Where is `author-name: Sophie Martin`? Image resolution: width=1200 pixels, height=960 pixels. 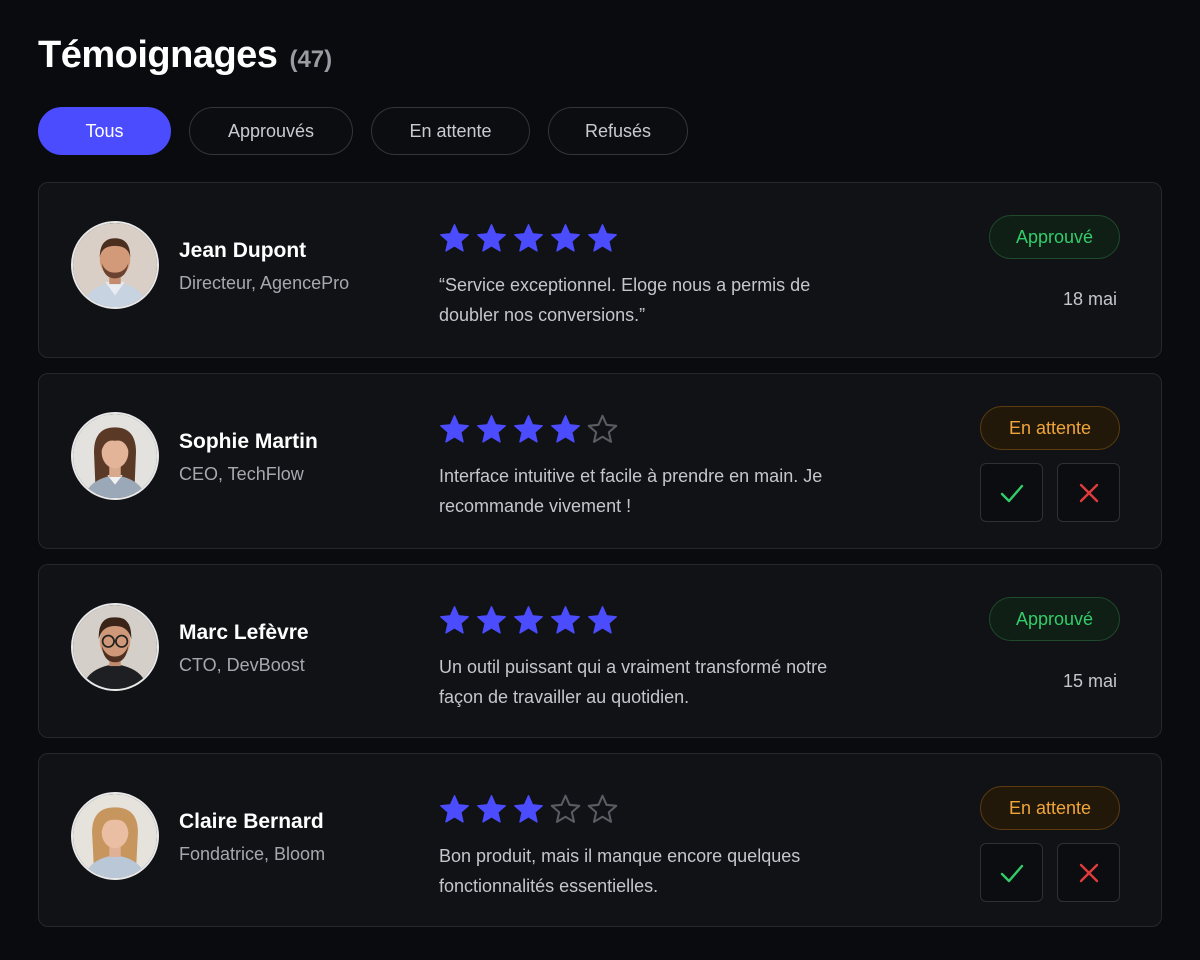
author-name: Sophie Martin is located at coordinates (248, 441).